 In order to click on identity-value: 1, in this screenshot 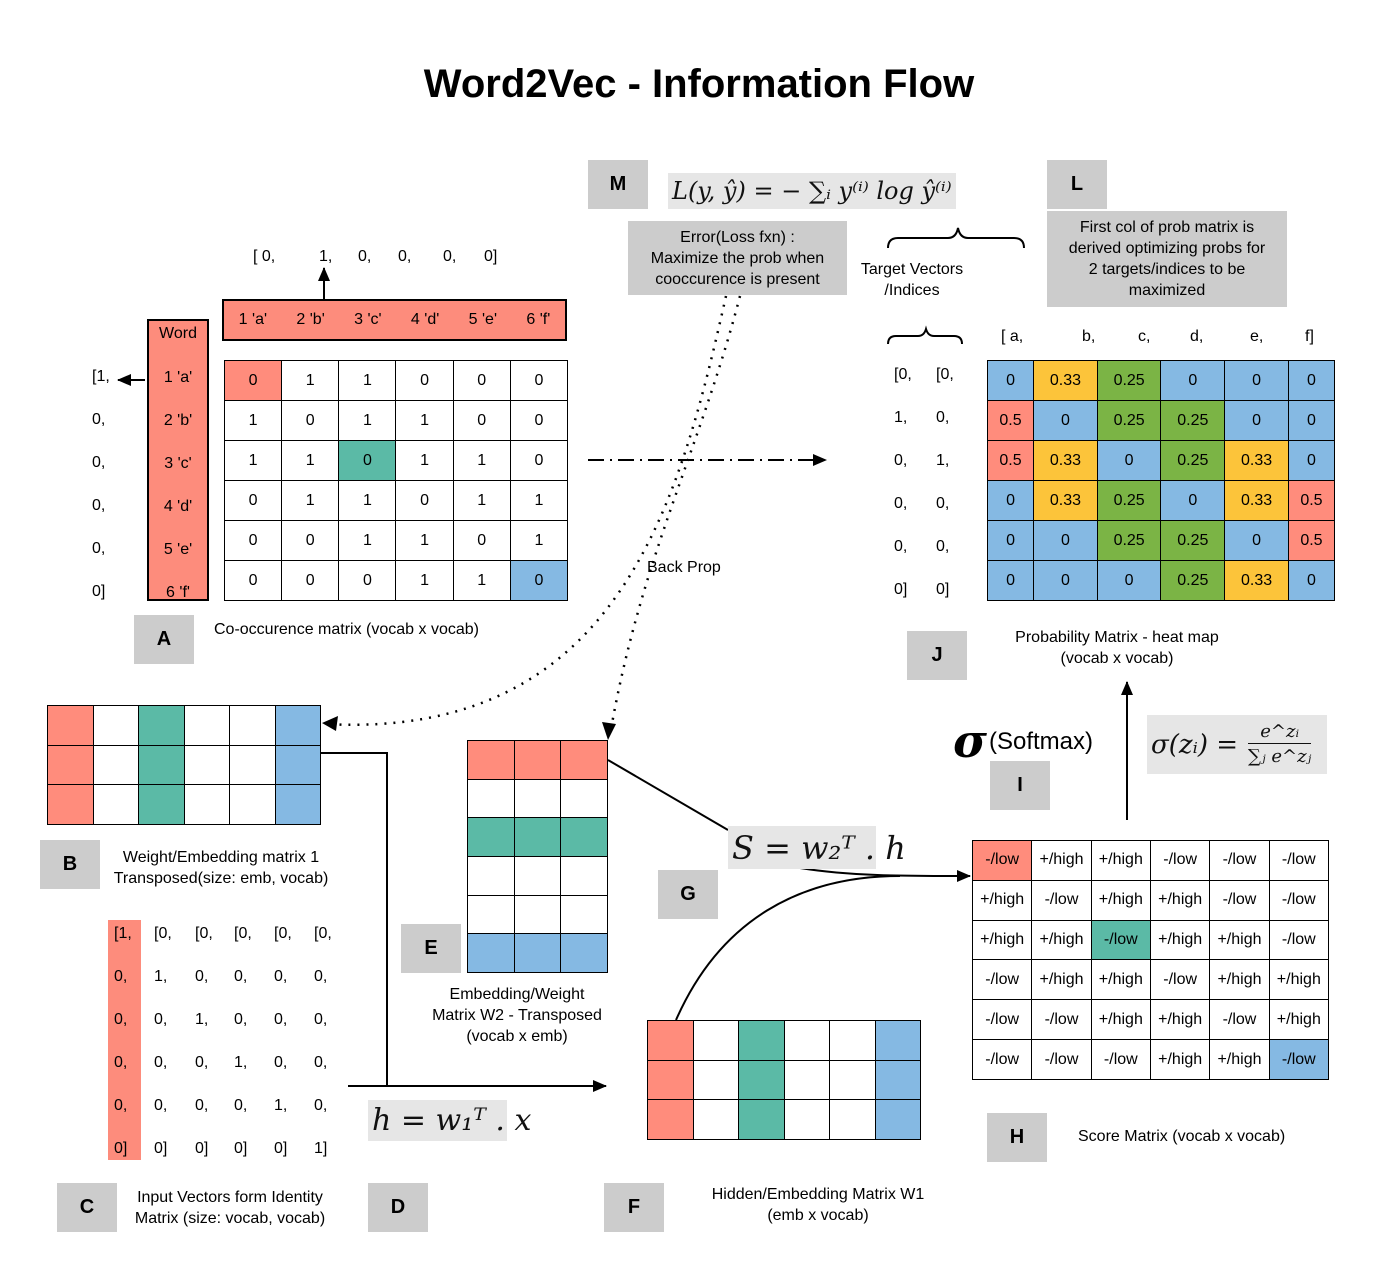, I will do `click(202, 1019)`.